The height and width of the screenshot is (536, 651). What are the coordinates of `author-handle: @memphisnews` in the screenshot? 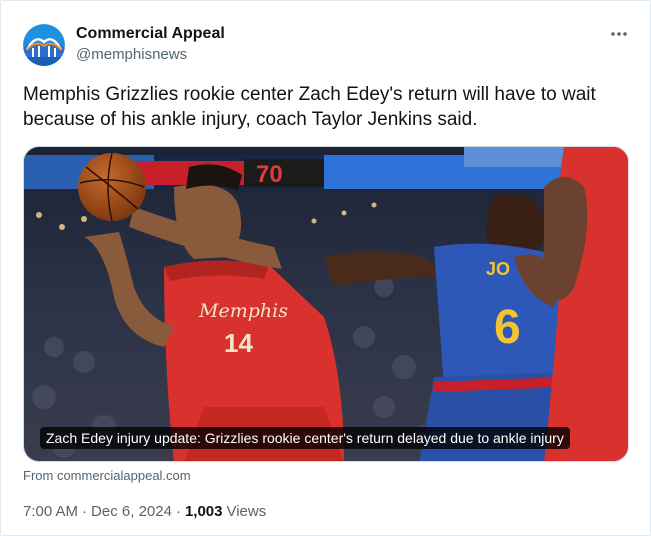 It's located at (131, 54).